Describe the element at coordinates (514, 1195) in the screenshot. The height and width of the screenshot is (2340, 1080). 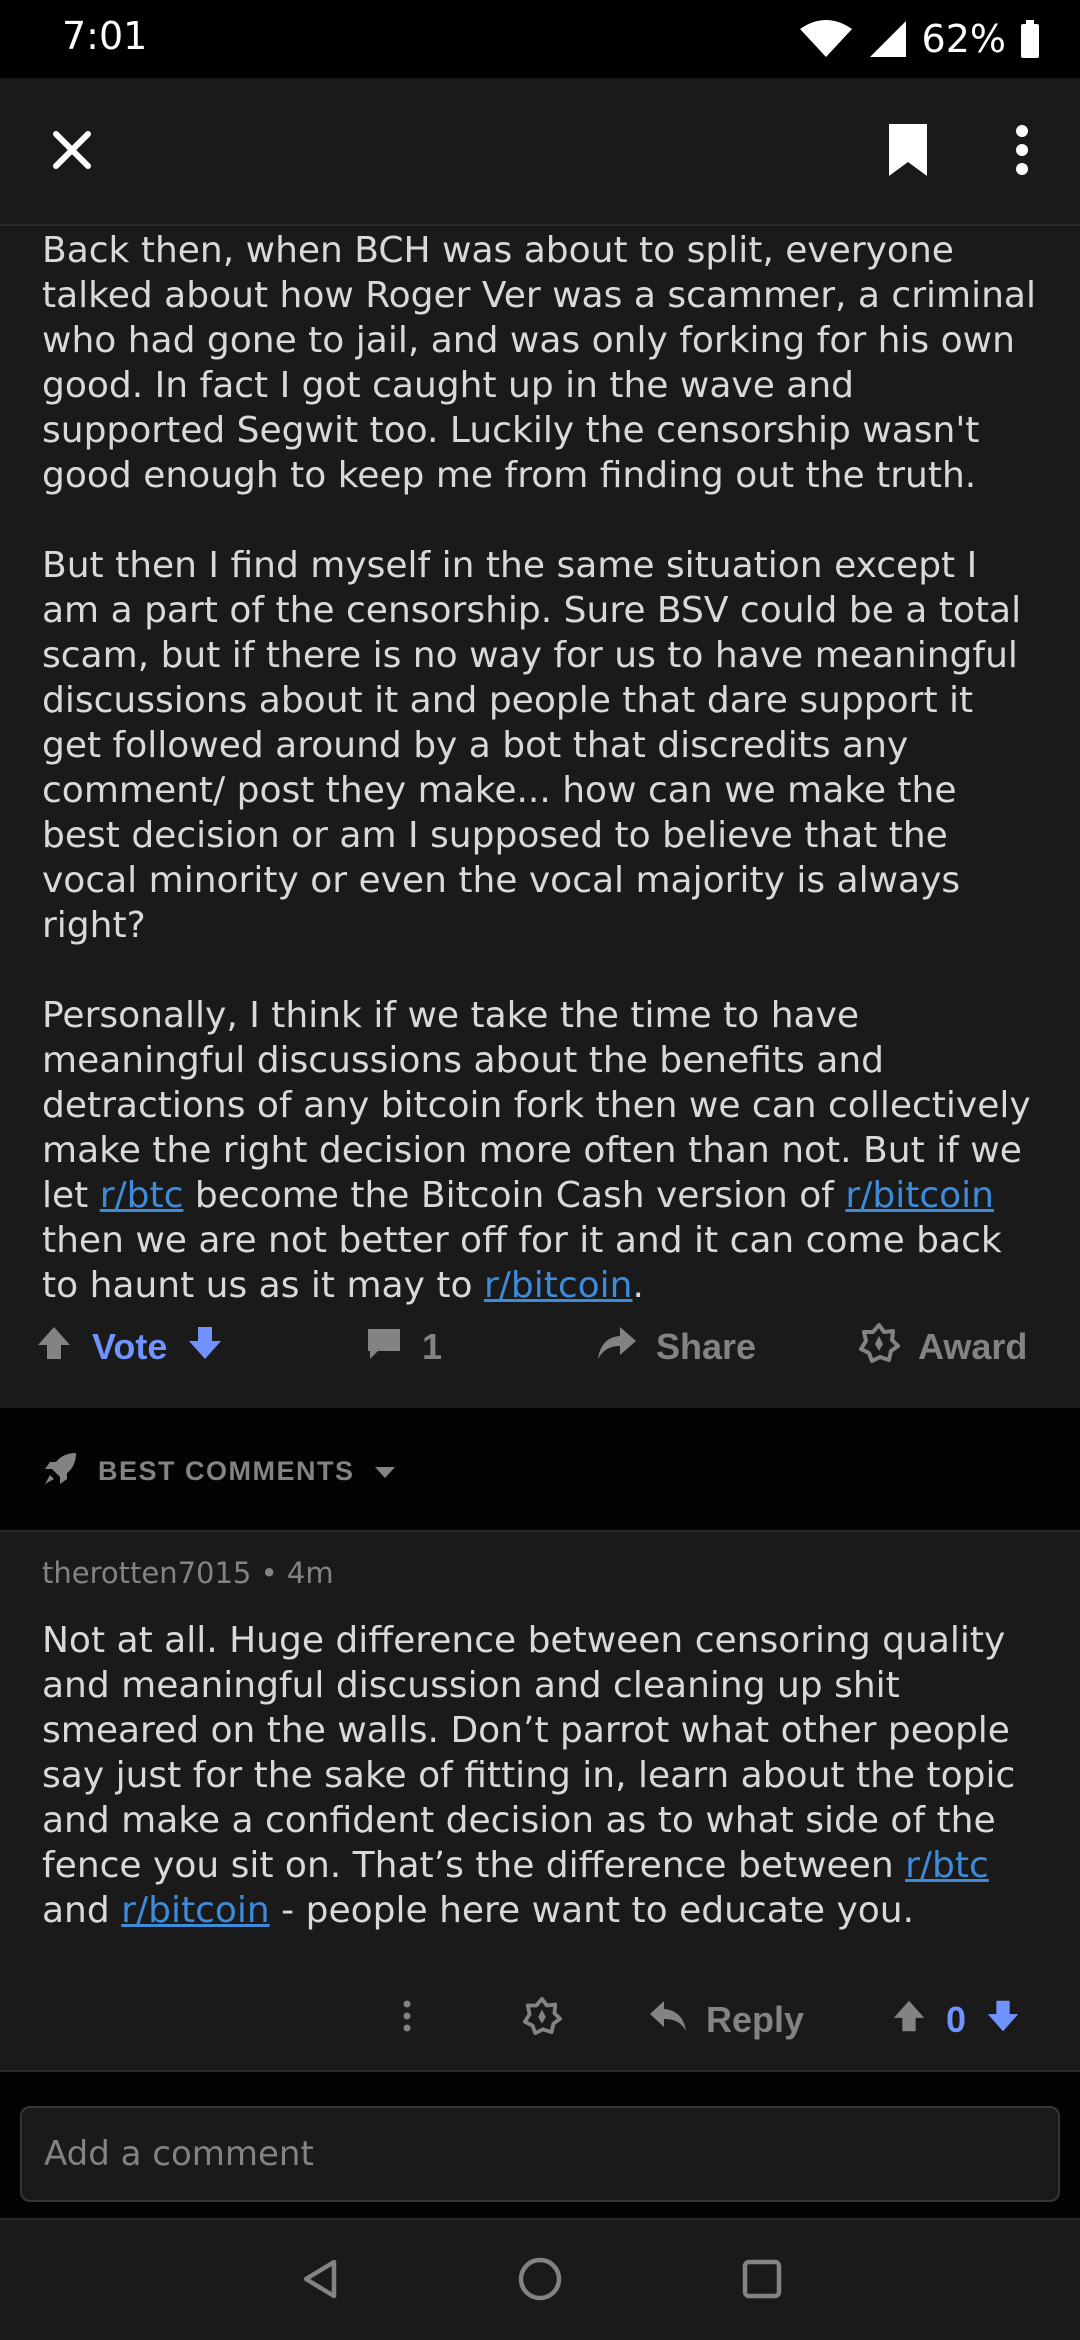
I see `text-segment: become the Bitcoin Cash version of` at that location.